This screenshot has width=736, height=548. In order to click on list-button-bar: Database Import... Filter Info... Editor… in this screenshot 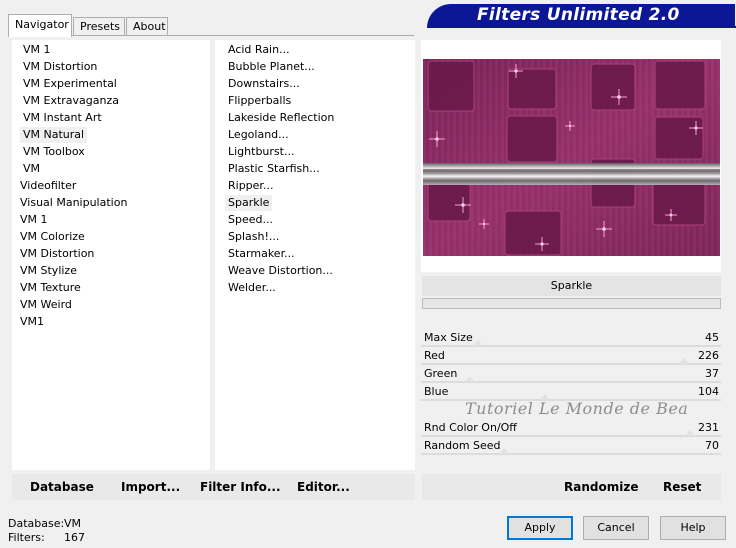, I will do `click(213, 487)`.